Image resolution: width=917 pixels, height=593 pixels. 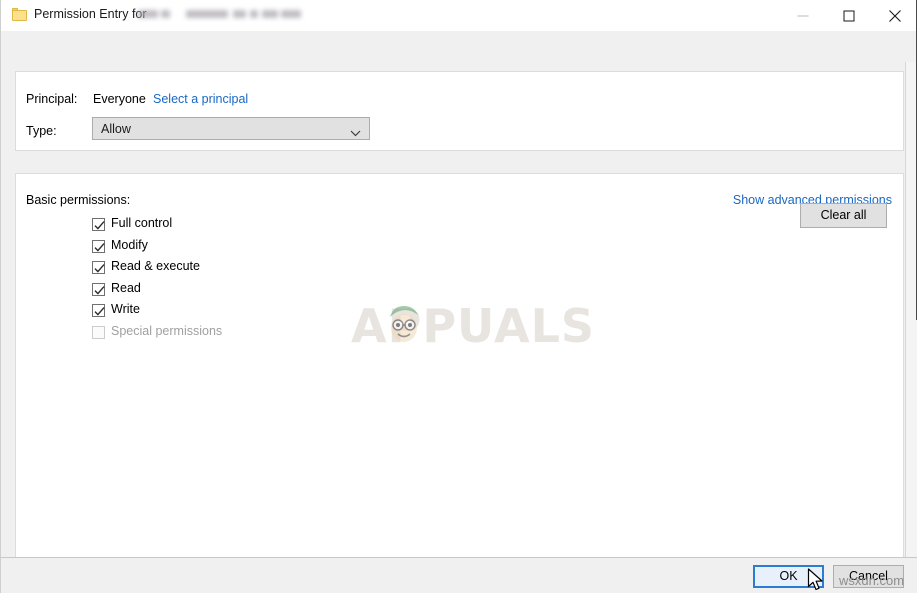 I want to click on checkbox-full-control, so click(x=98, y=224).